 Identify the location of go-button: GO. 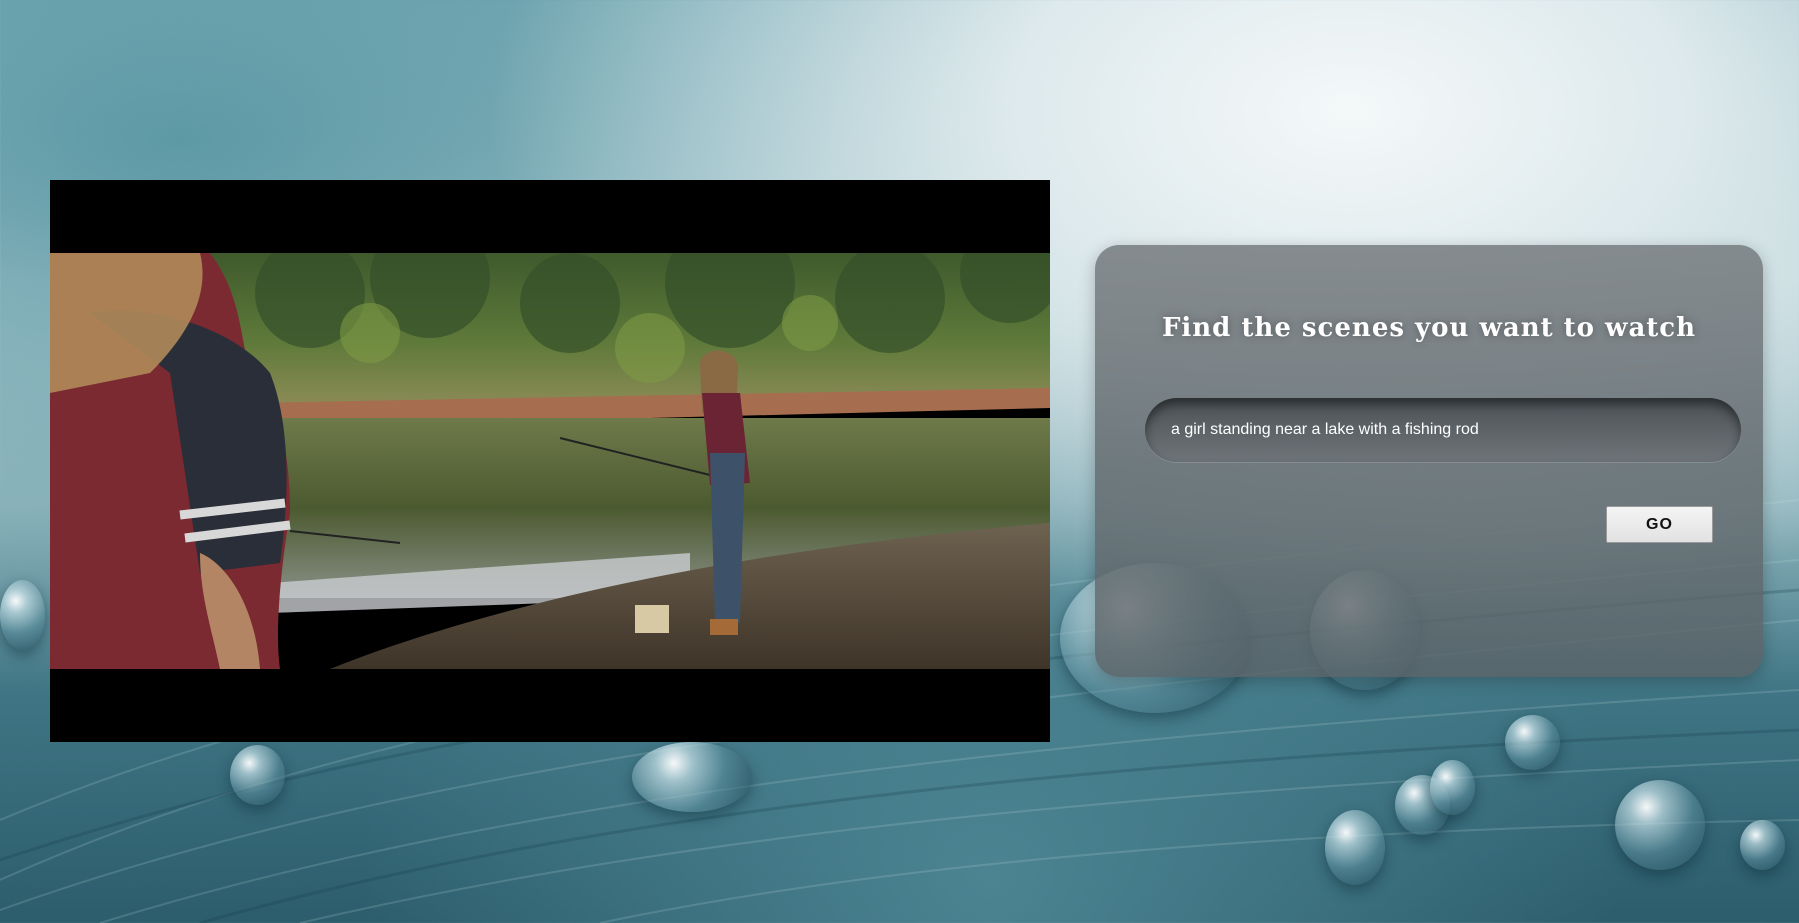
(1659, 524).